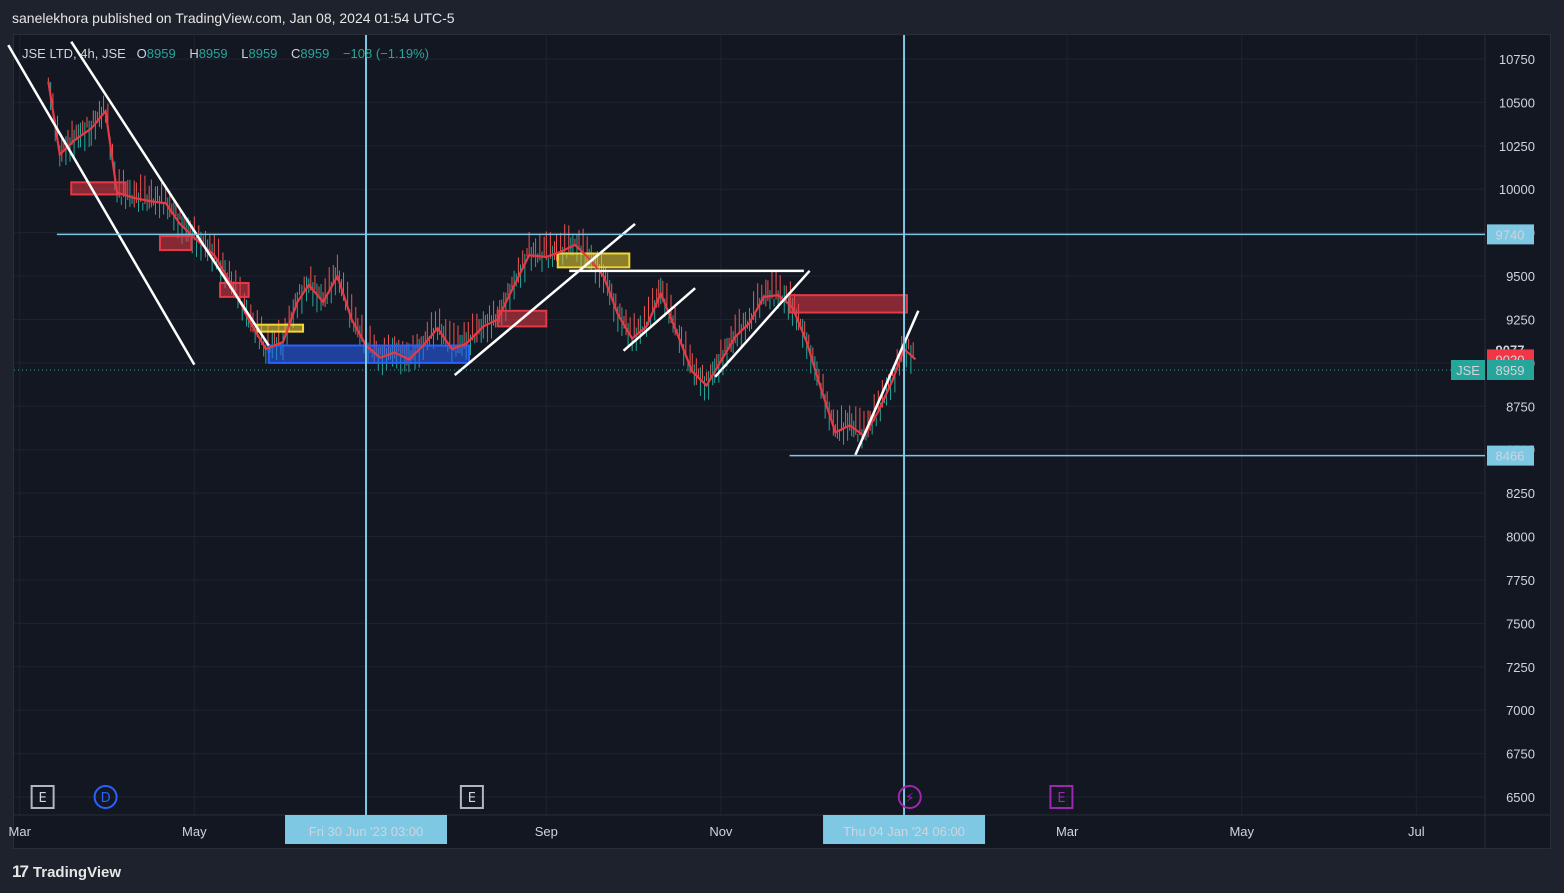  What do you see at coordinates (1520, 797) in the screenshot?
I see `y-tick-label: 6500` at bounding box center [1520, 797].